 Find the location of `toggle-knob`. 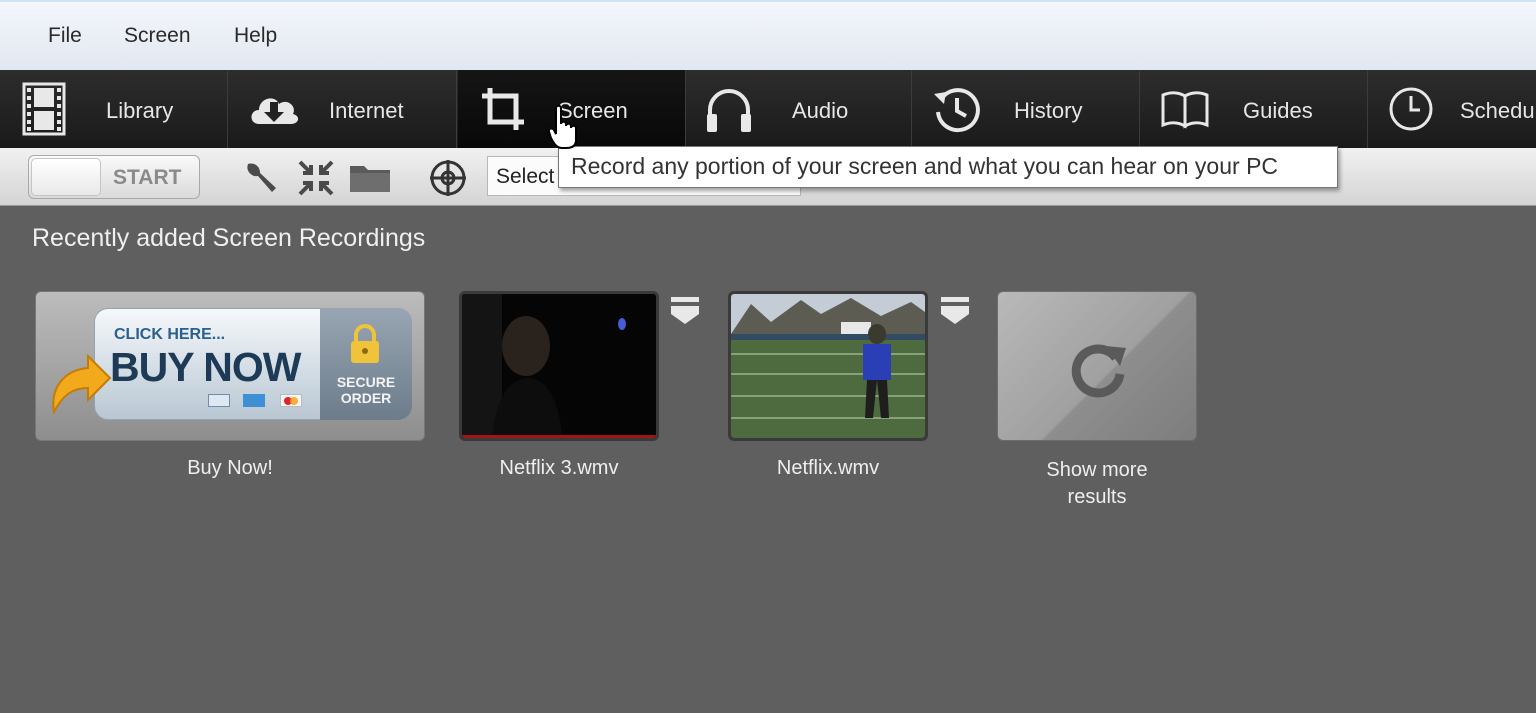

toggle-knob is located at coordinates (66, 177).